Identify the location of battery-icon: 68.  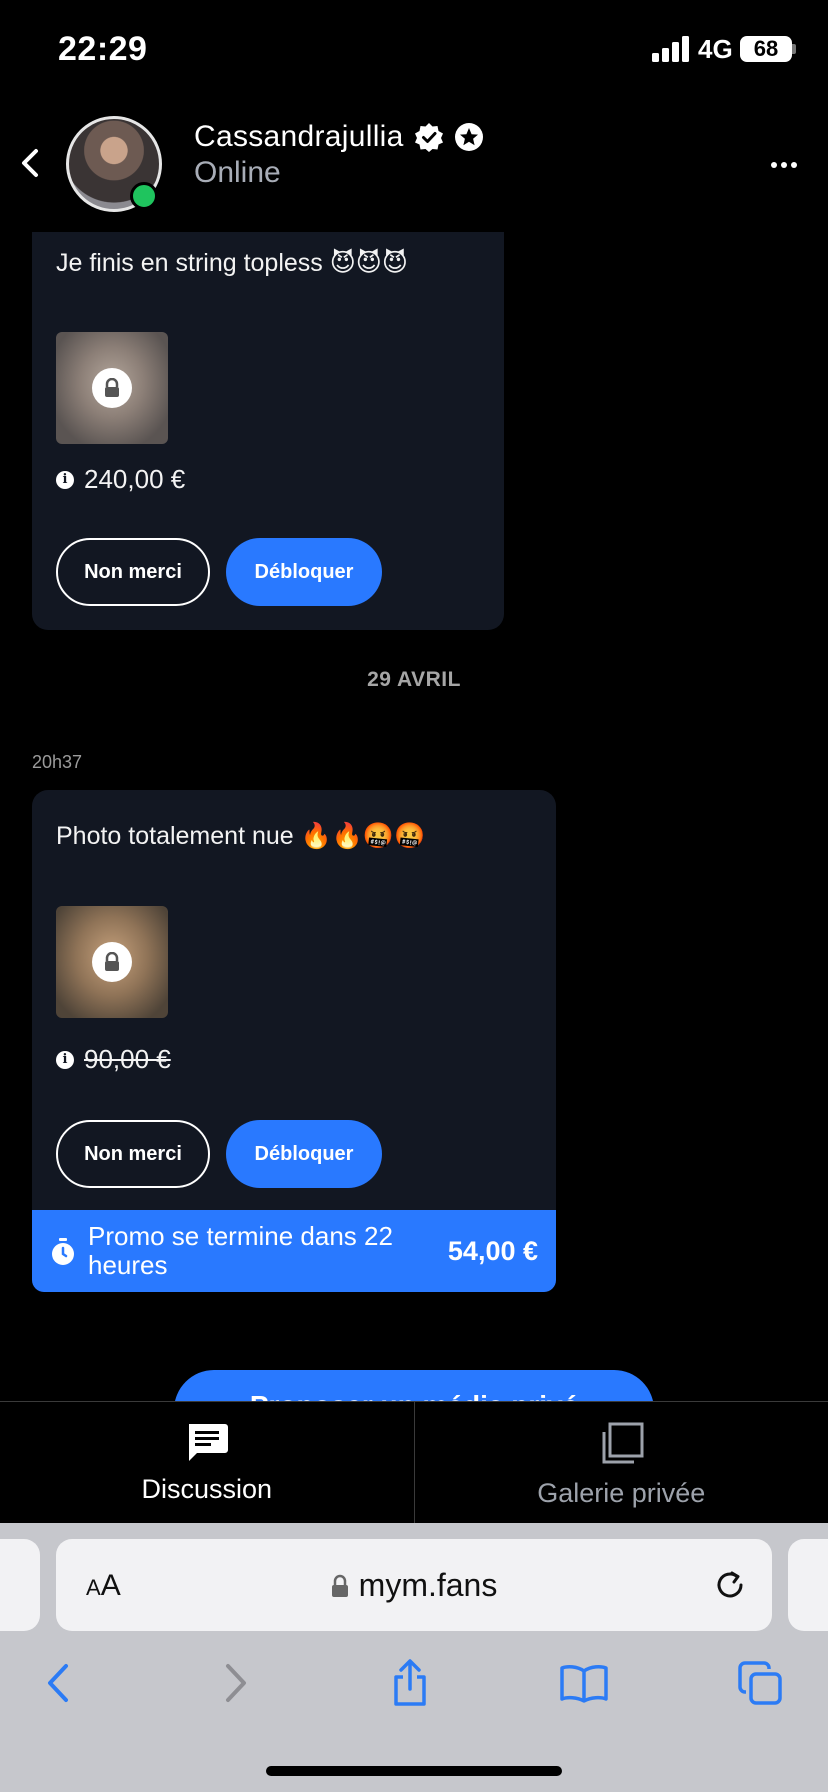
(766, 49).